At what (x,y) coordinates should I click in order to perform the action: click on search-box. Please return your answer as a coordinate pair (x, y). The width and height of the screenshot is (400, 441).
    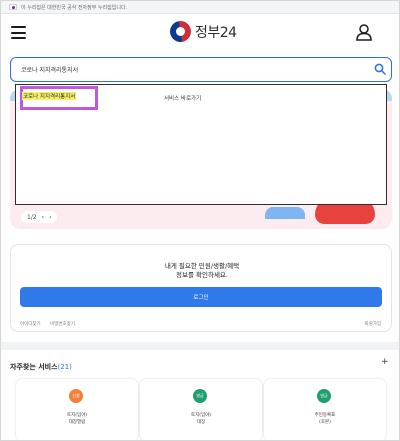
    Looking at the image, I should click on (201, 69).